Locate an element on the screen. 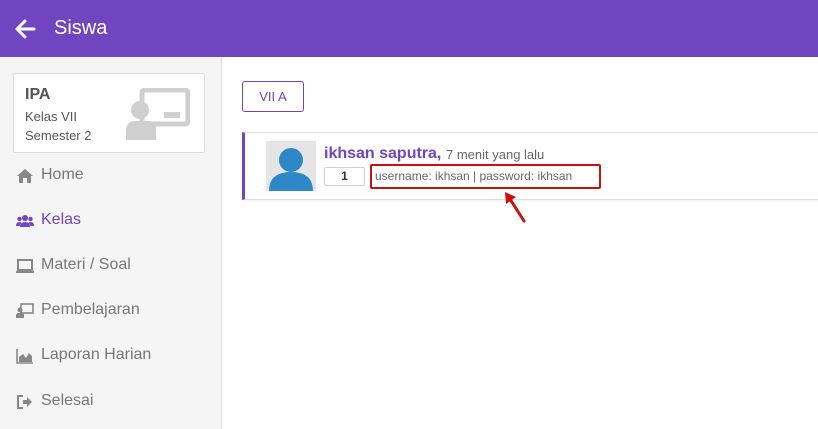 The width and height of the screenshot is (818, 429). sidebar-item-label: Laporan Harian is located at coordinates (96, 354).